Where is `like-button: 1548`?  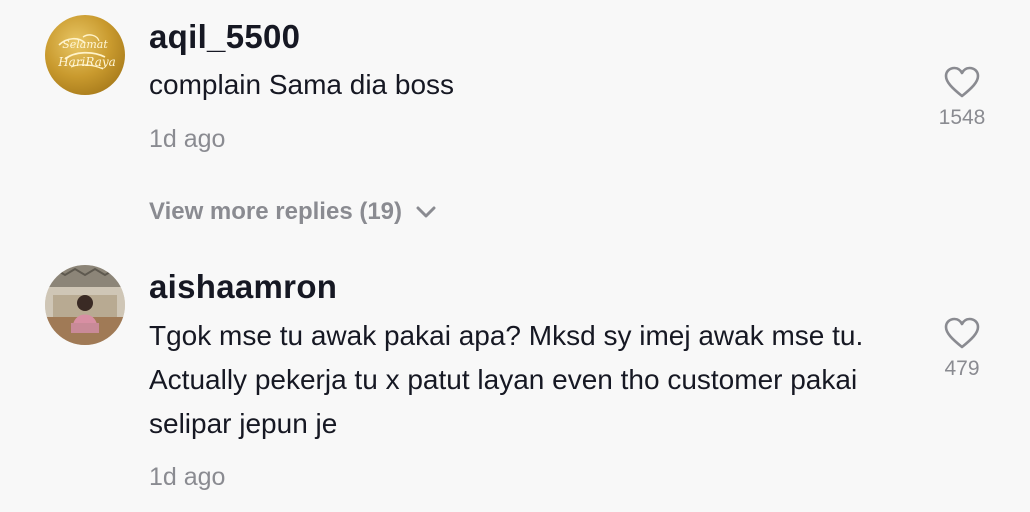 like-button: 1548 is located at coordinates (962, 98).